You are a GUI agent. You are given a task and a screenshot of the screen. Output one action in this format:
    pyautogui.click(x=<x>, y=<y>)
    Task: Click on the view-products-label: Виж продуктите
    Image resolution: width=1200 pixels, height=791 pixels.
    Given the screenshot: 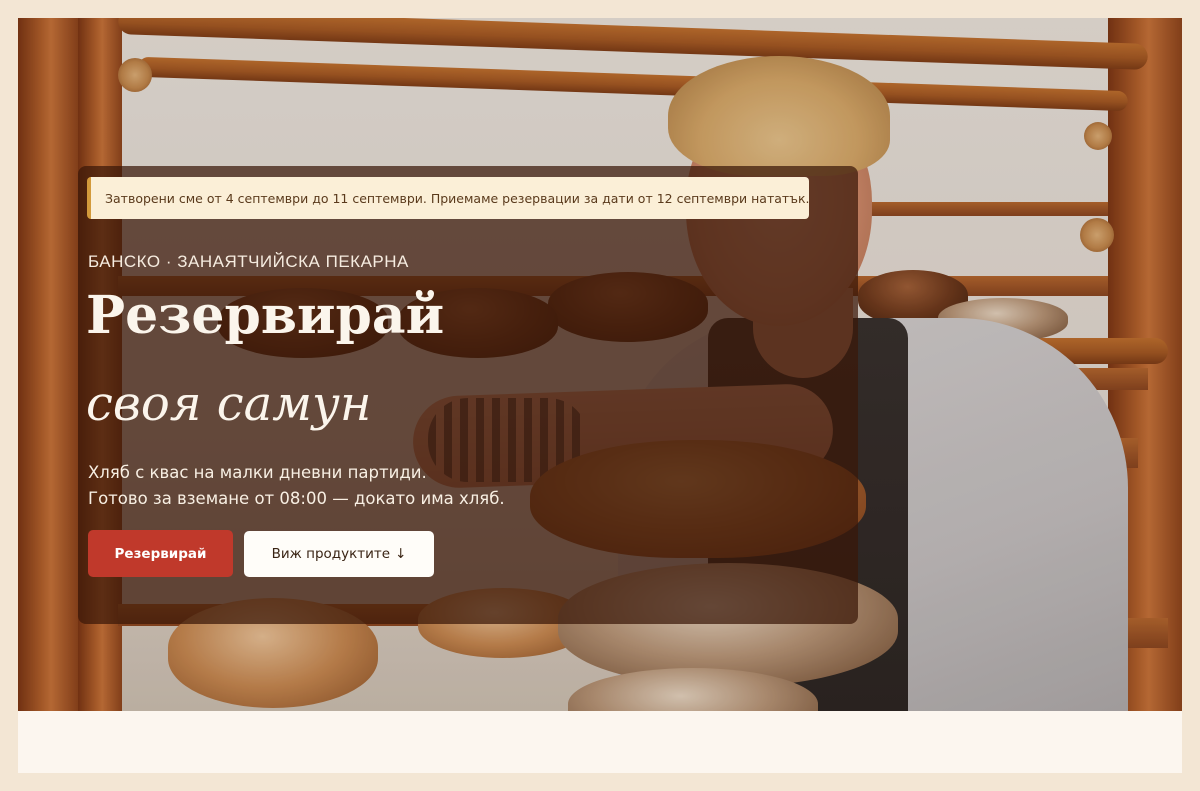 What is the action you would take?
    pyautogui.click(x=331, y=554)
    